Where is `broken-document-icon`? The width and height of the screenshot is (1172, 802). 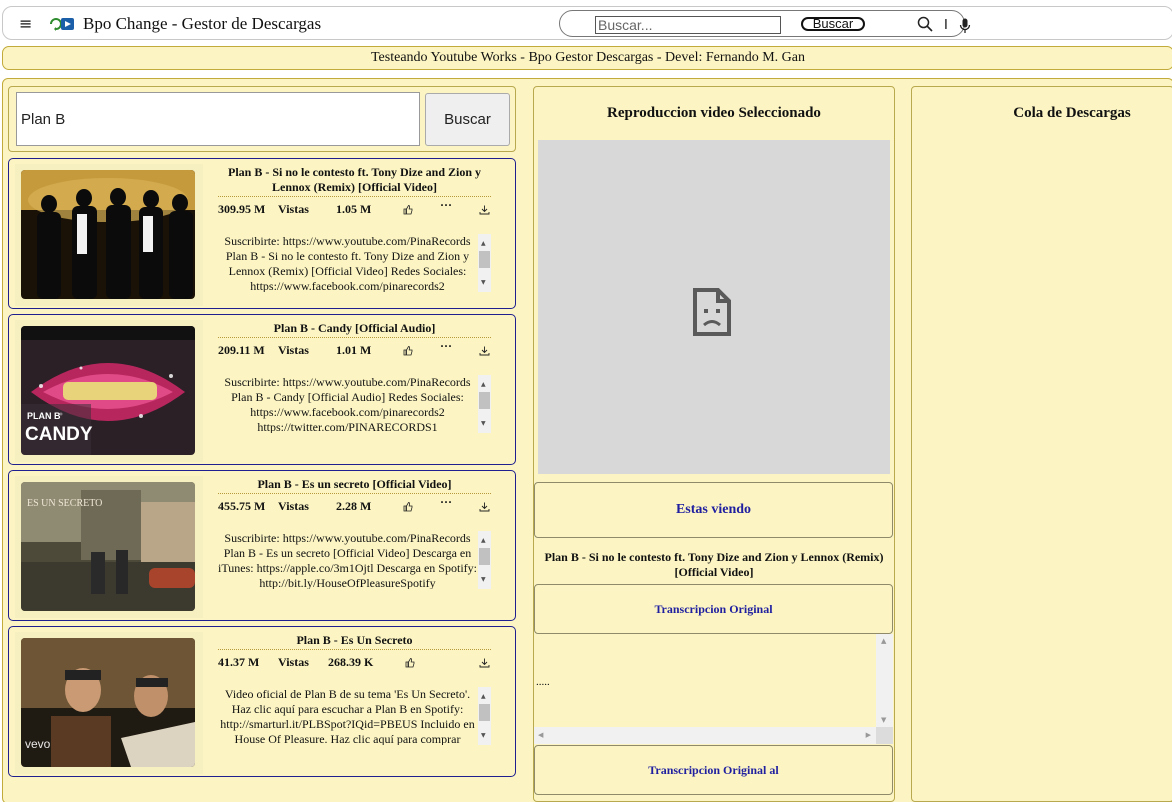 broken-document-icon is located at coordinates (712, 312).